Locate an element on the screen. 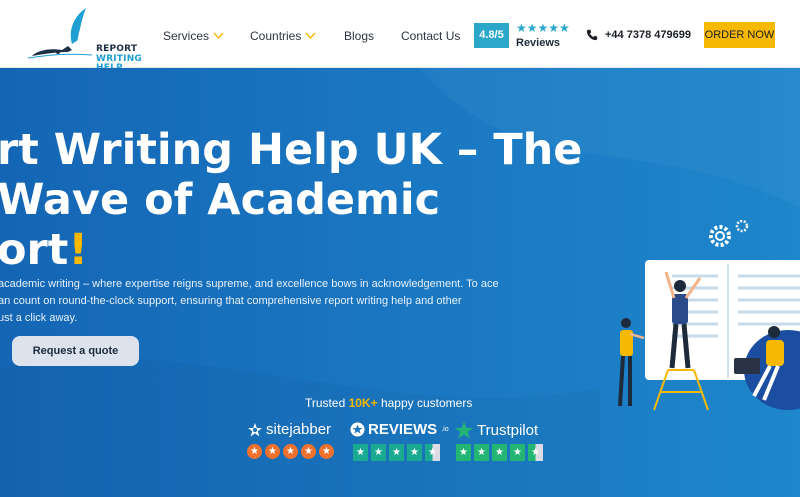  reviews-io-badge: REVIEWS .io is located at coordinates (399, 429).